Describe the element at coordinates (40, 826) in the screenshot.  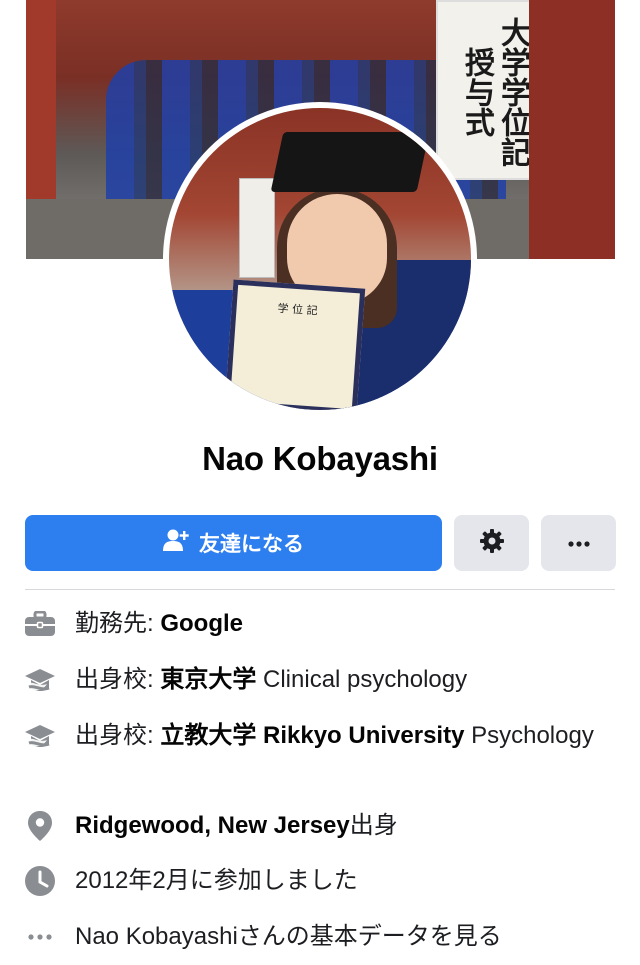
I see `location-pin-icon` at that location.